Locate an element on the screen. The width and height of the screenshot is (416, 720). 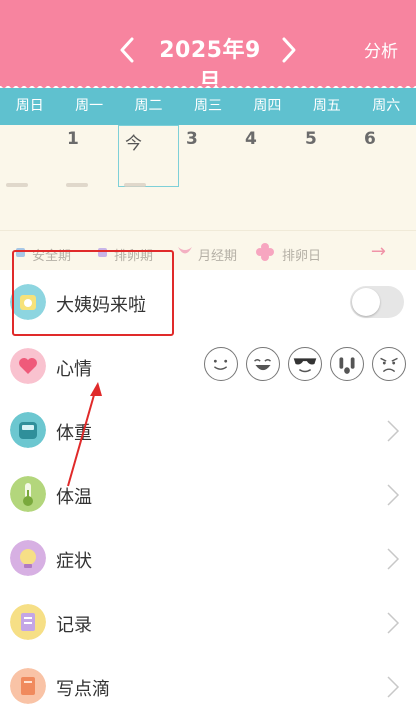
symptom-row: 症状 is located at coordinates (208, 559).